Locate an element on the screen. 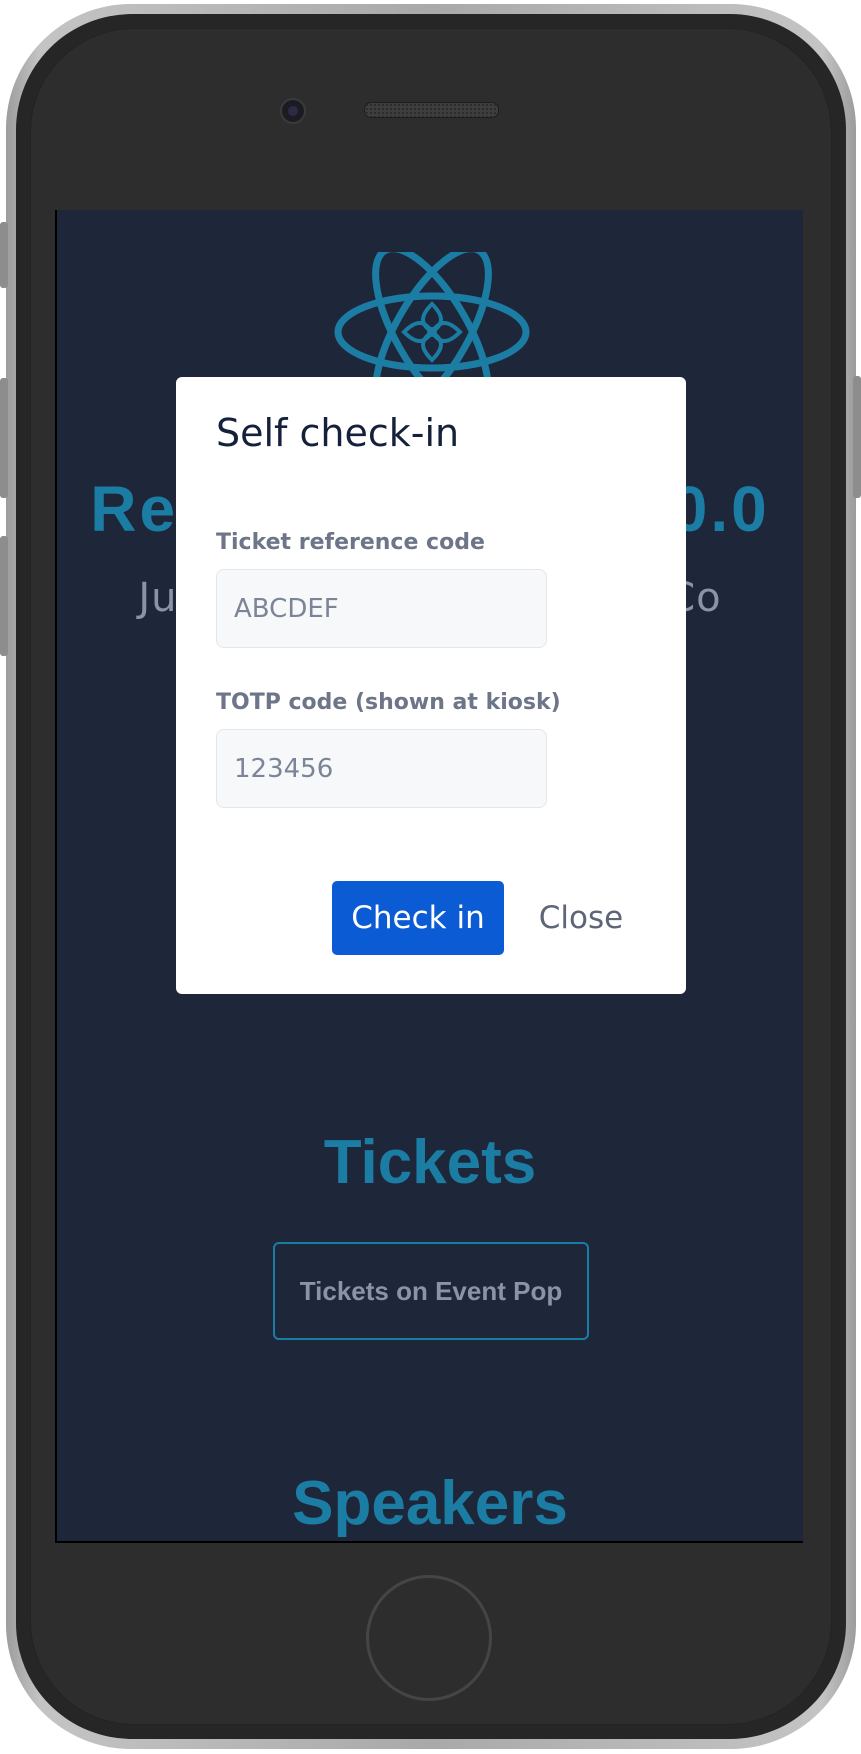  tickets-heading: Tickets is located at coordinates (430, 1162).